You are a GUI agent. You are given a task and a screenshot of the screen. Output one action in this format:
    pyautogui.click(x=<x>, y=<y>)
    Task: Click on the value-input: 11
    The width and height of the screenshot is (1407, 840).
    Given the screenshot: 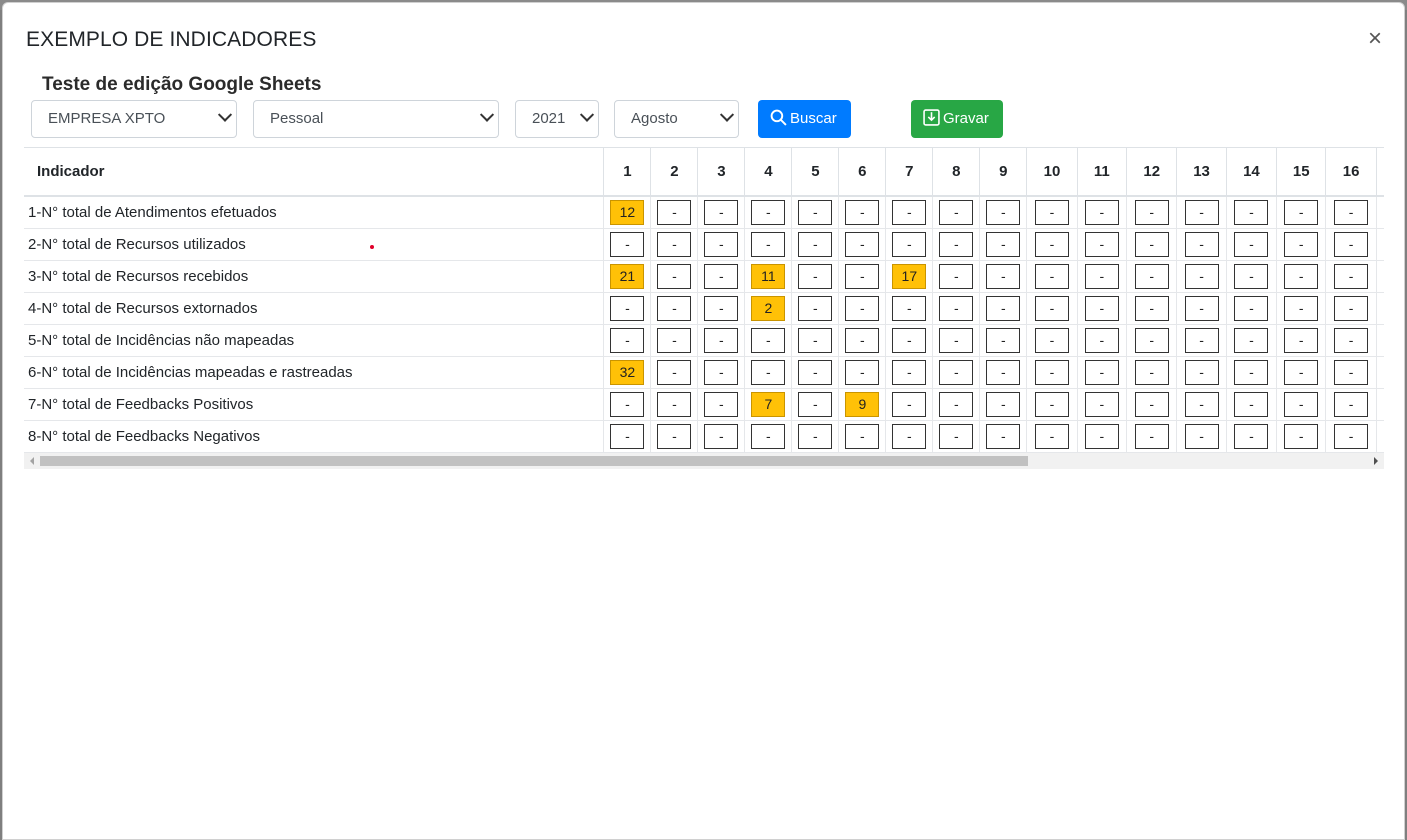 What is the action you would take?
    pyautogui.click(x=768, y=276)
    